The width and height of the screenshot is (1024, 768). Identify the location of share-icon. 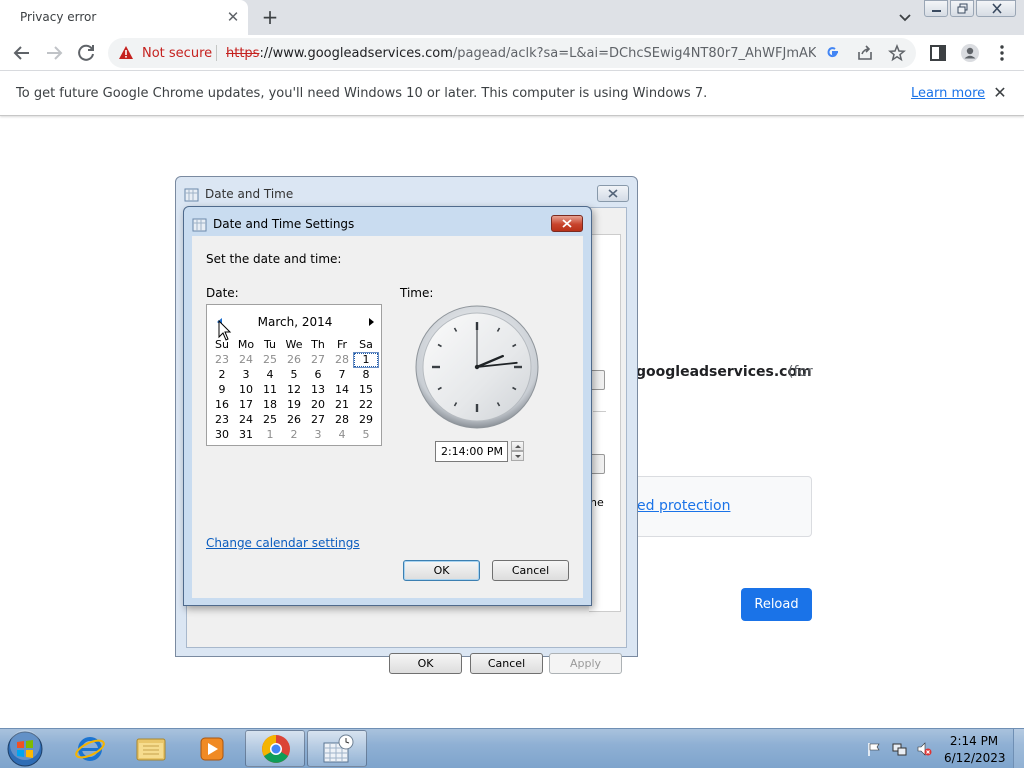
(865, 53).